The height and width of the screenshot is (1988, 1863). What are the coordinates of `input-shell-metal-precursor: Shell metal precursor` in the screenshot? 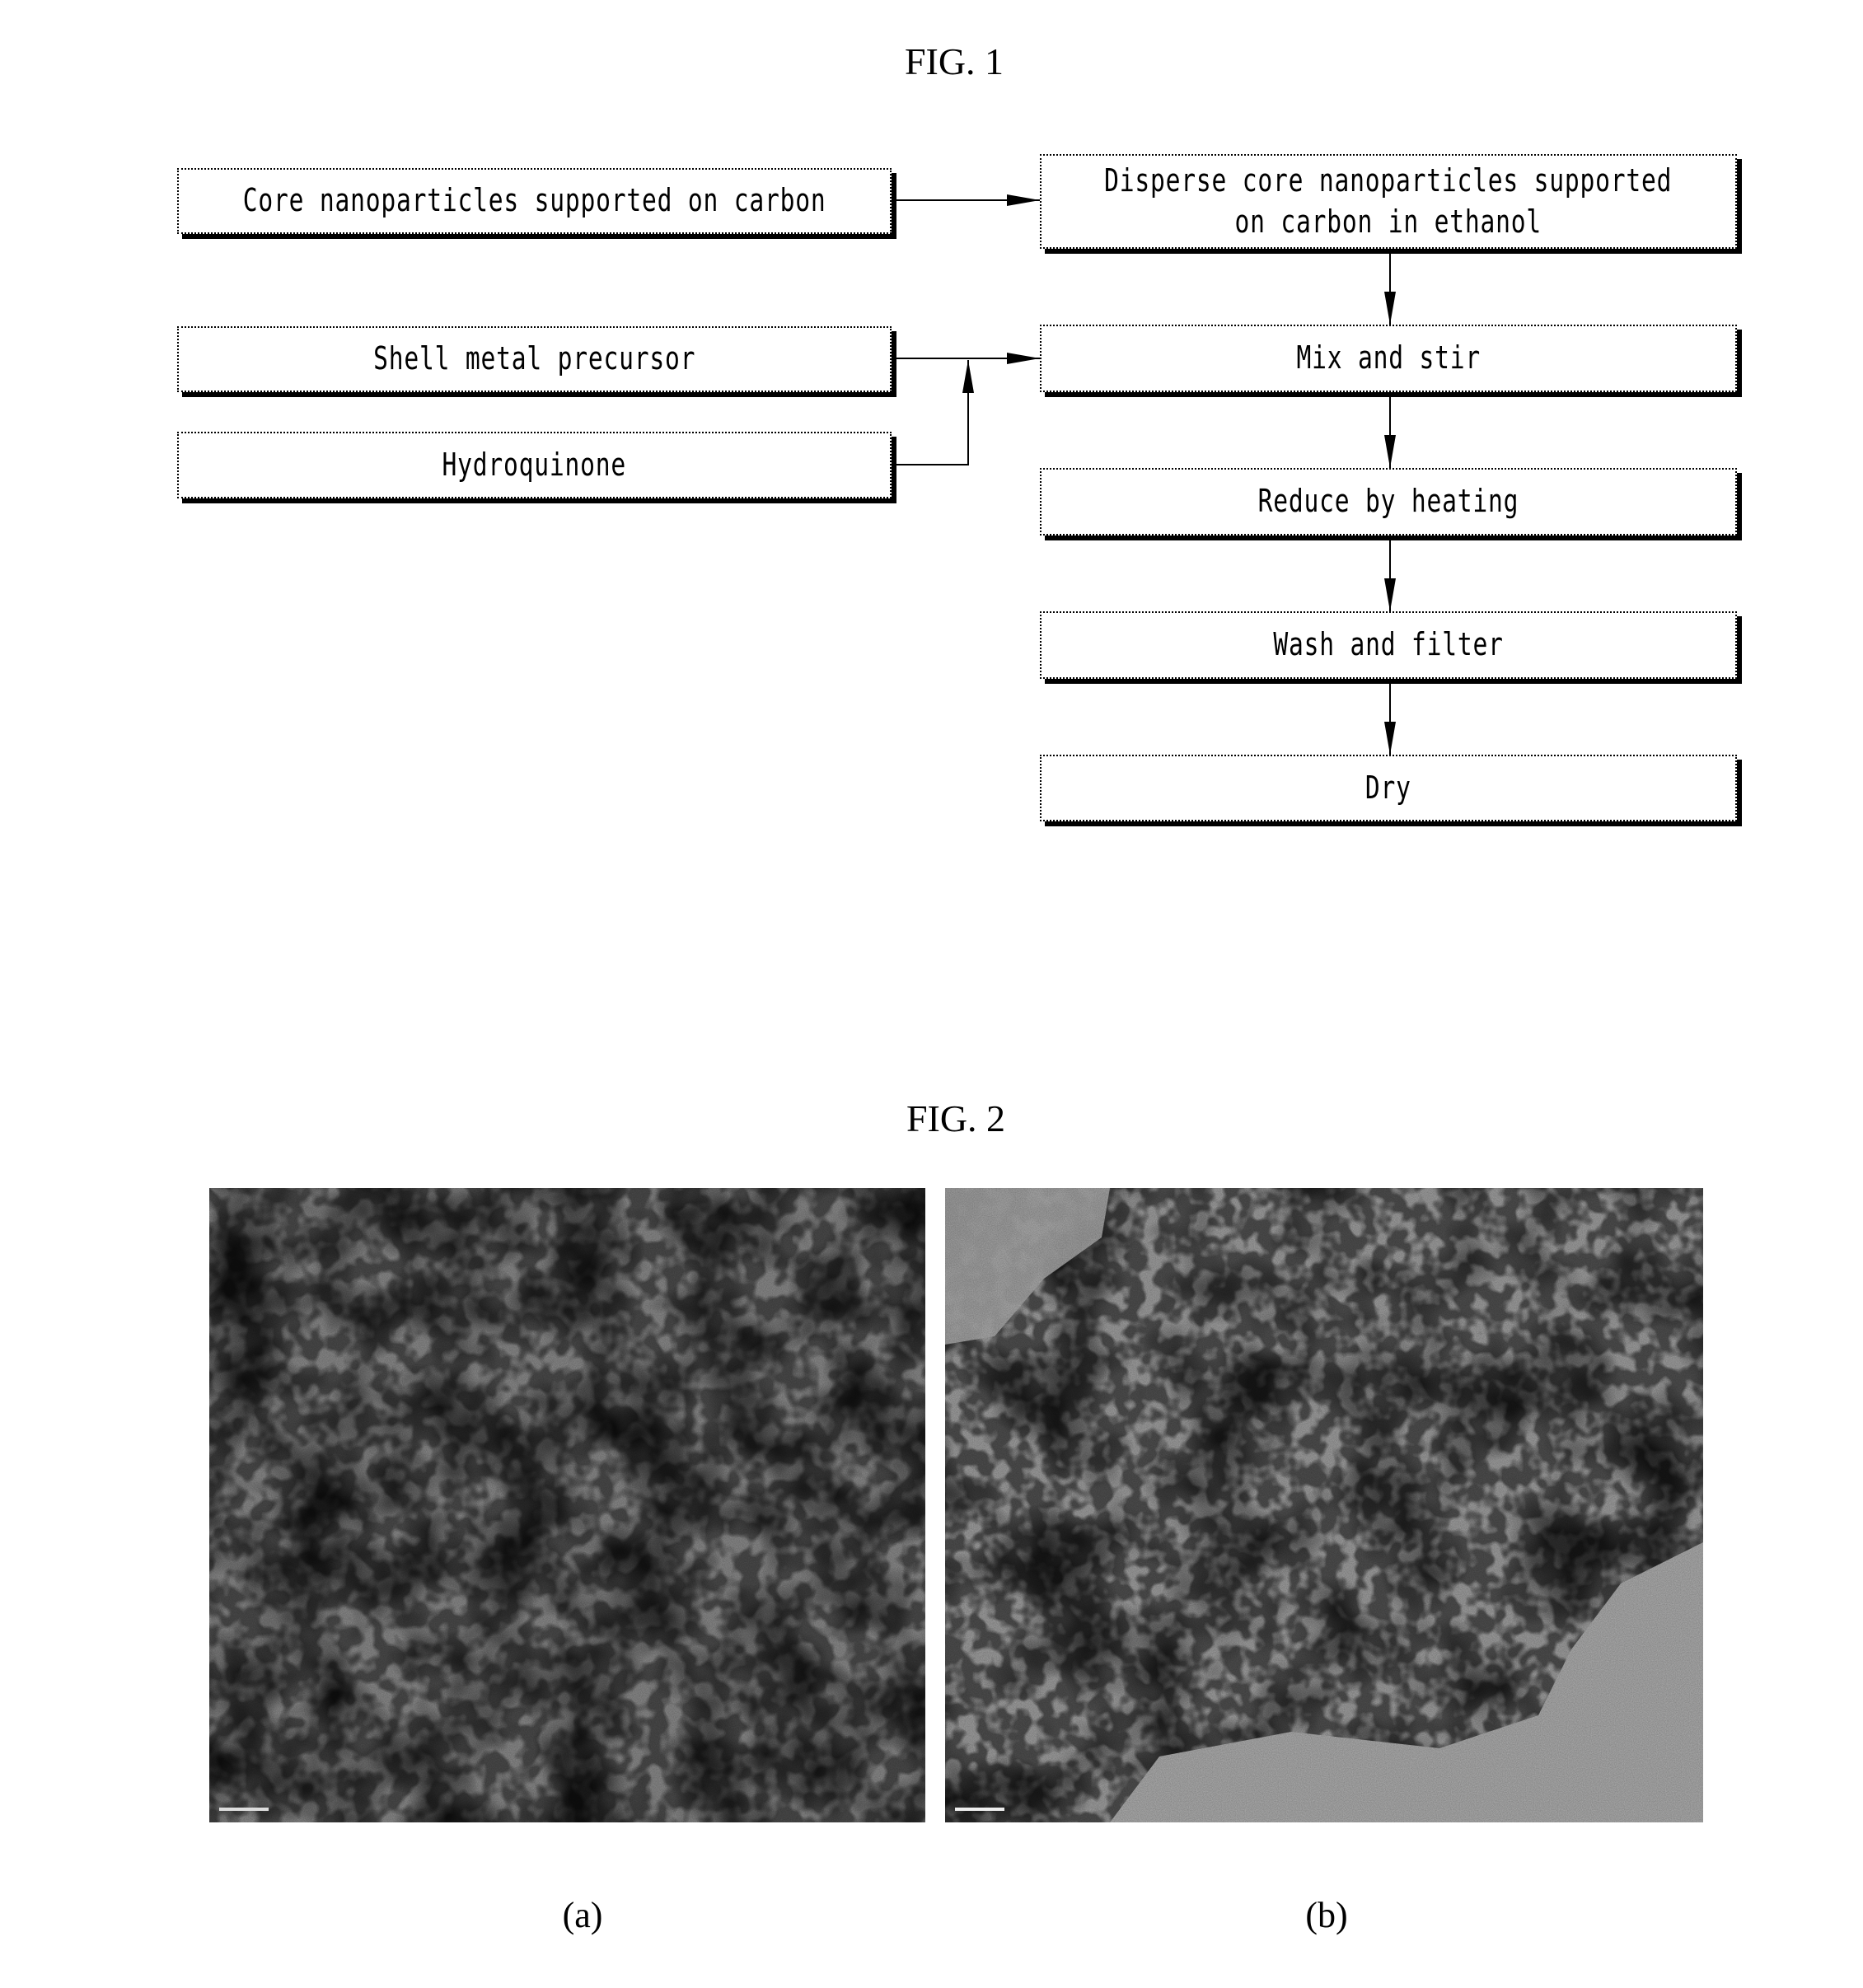 It's located at (535, 359).